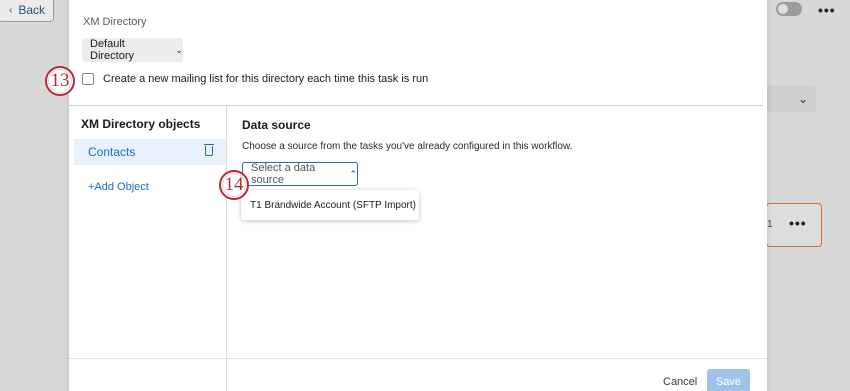 This screenshot has height=391, width=850. What do you see at coordinates (60, 81) in the screenshot?
I see `step-callout-13: 13` at bounding box center [60, 81].